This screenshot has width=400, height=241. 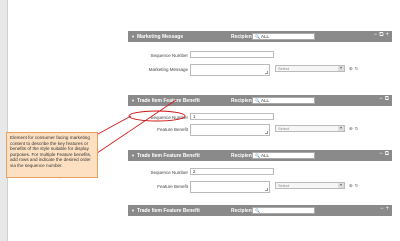 I want to click on connector-line-upper, so click(x=114, y=125).